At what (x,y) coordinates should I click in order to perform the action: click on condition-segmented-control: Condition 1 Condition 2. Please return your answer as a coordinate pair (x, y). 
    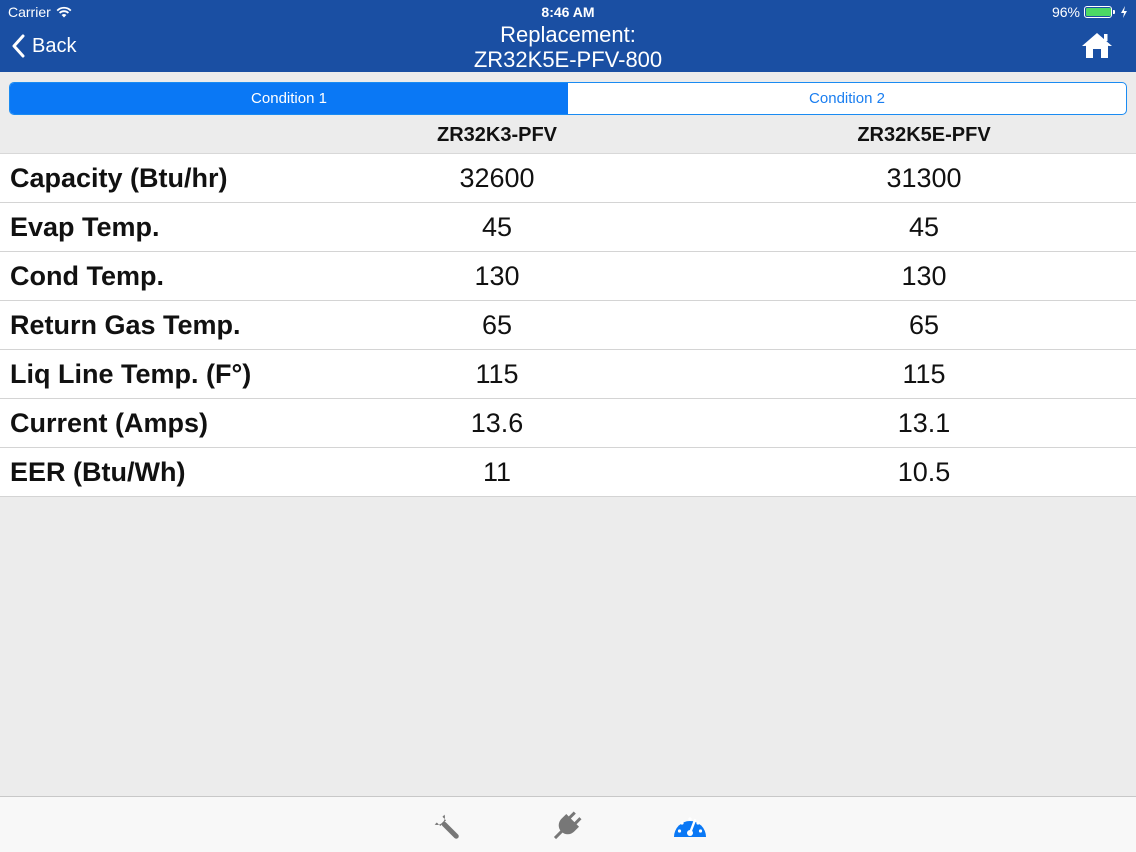
    Looking at the image, I should click on (568, 98).